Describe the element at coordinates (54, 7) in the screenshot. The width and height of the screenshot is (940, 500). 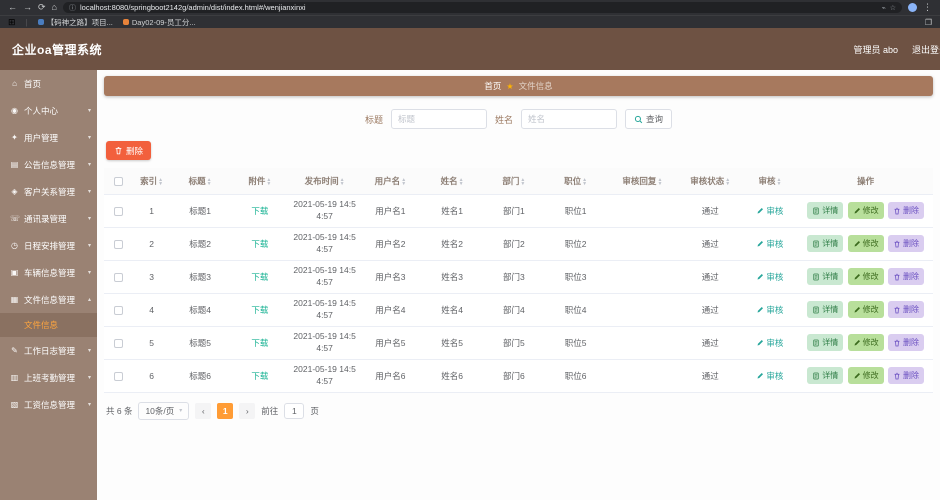
I see `home-icon: ⌂` at that location.